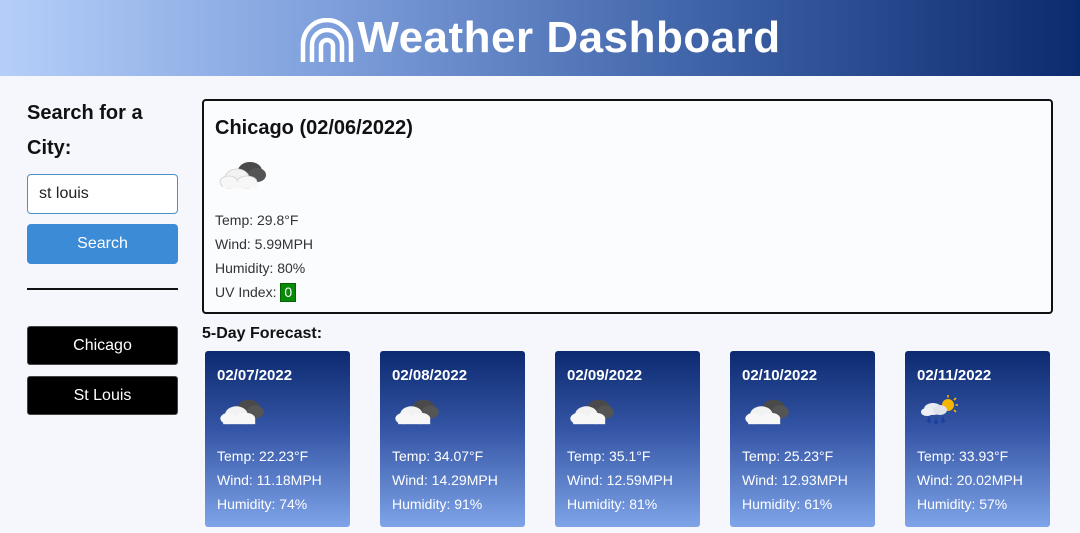  I want to click on search-title: Search for a City:, so click(85, 130).